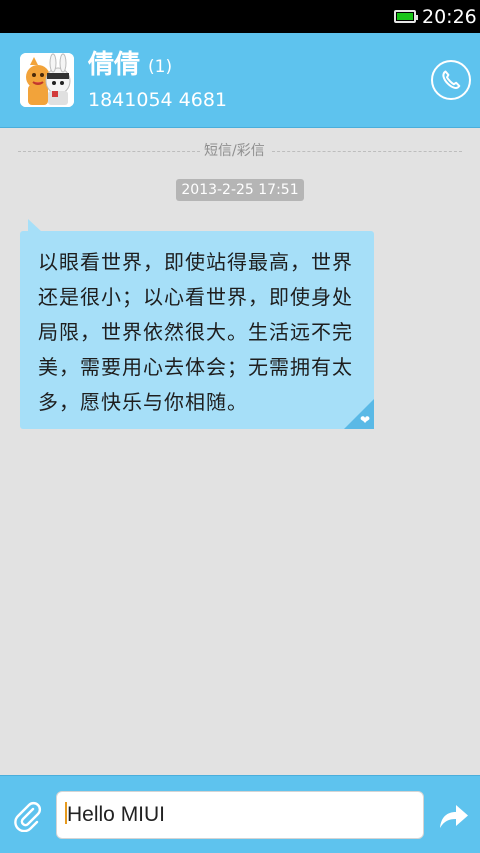 The height and width of the screenshot is (853, 480). What do you see at coordinates (367, 151) in the screenshot?
I see `divider-line-right` at bounding box center [367, 151].